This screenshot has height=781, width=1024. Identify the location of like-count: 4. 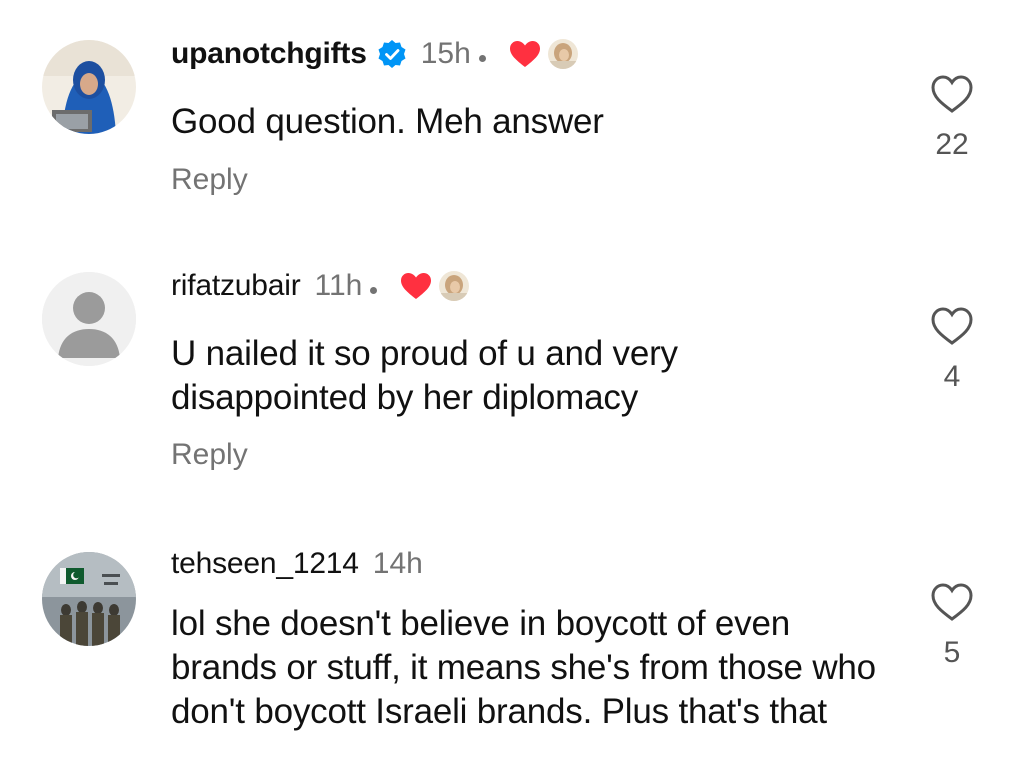
(952, 376).